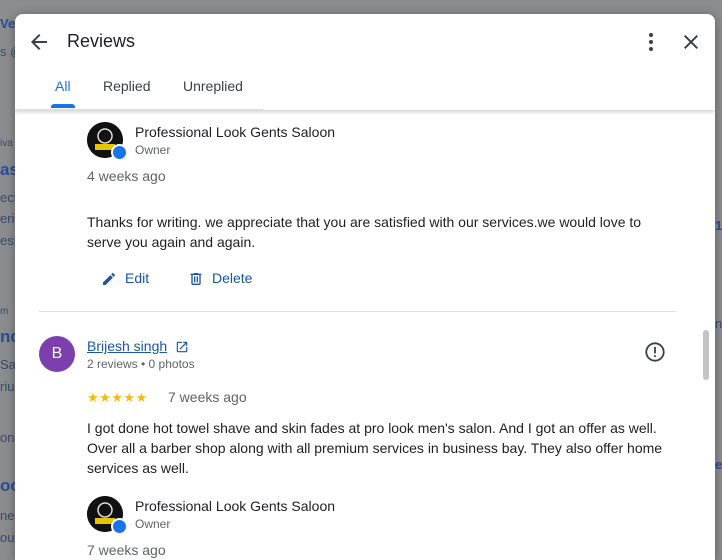 The width and height of the screenshot is (722, 560). I want to click on star-rating: ★★★★★, so click(117, 397).